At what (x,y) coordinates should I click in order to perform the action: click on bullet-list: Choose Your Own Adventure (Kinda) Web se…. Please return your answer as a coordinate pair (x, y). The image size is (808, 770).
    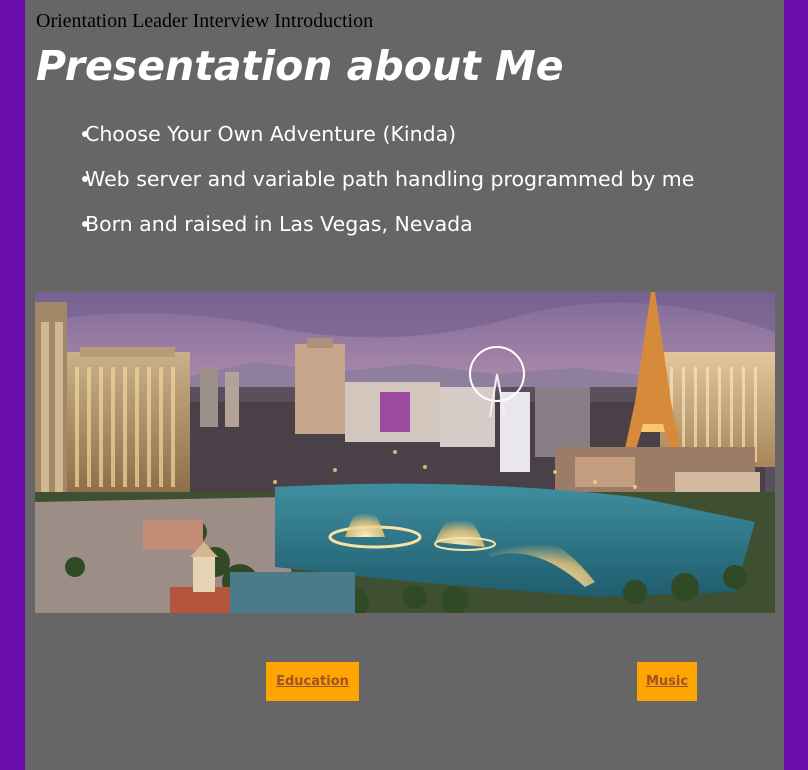
    Looking at the image, I should click on (388, 185).